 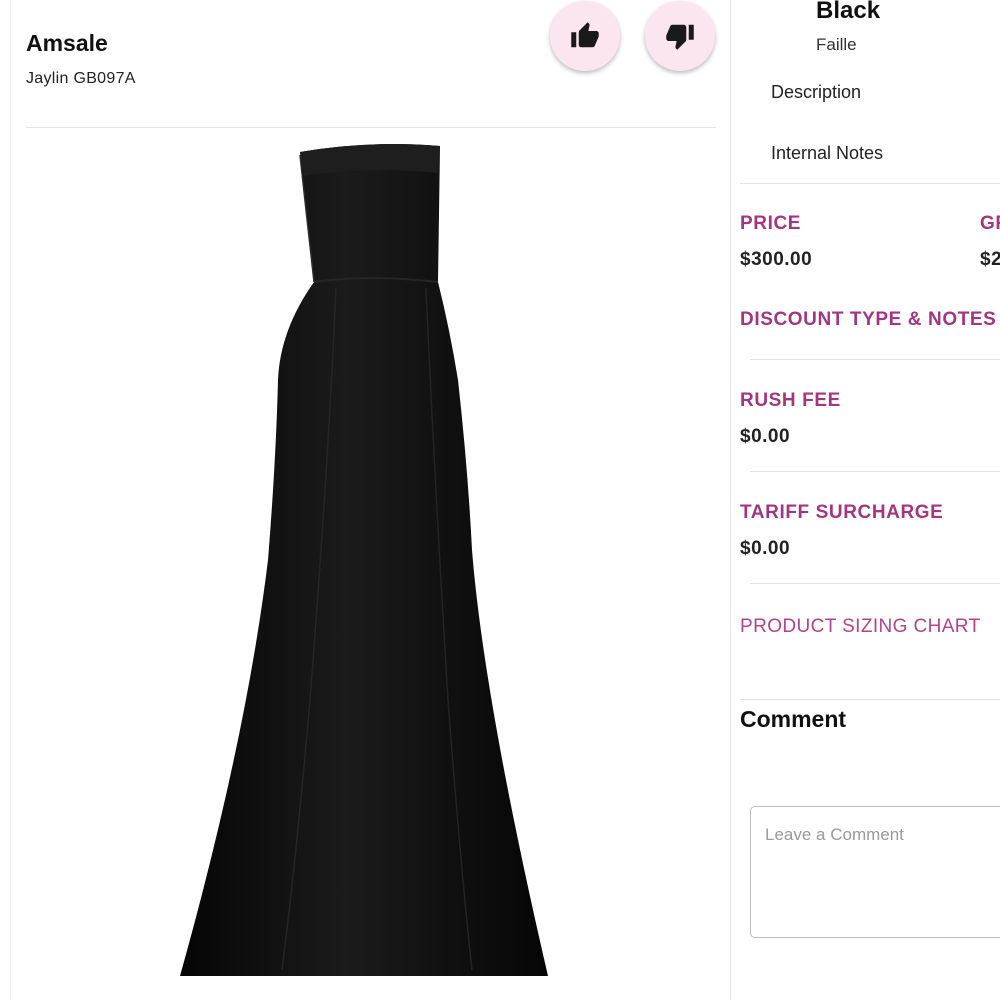 I want to click on style-code: Jaylin GB097A, so click(x=81, y=78).